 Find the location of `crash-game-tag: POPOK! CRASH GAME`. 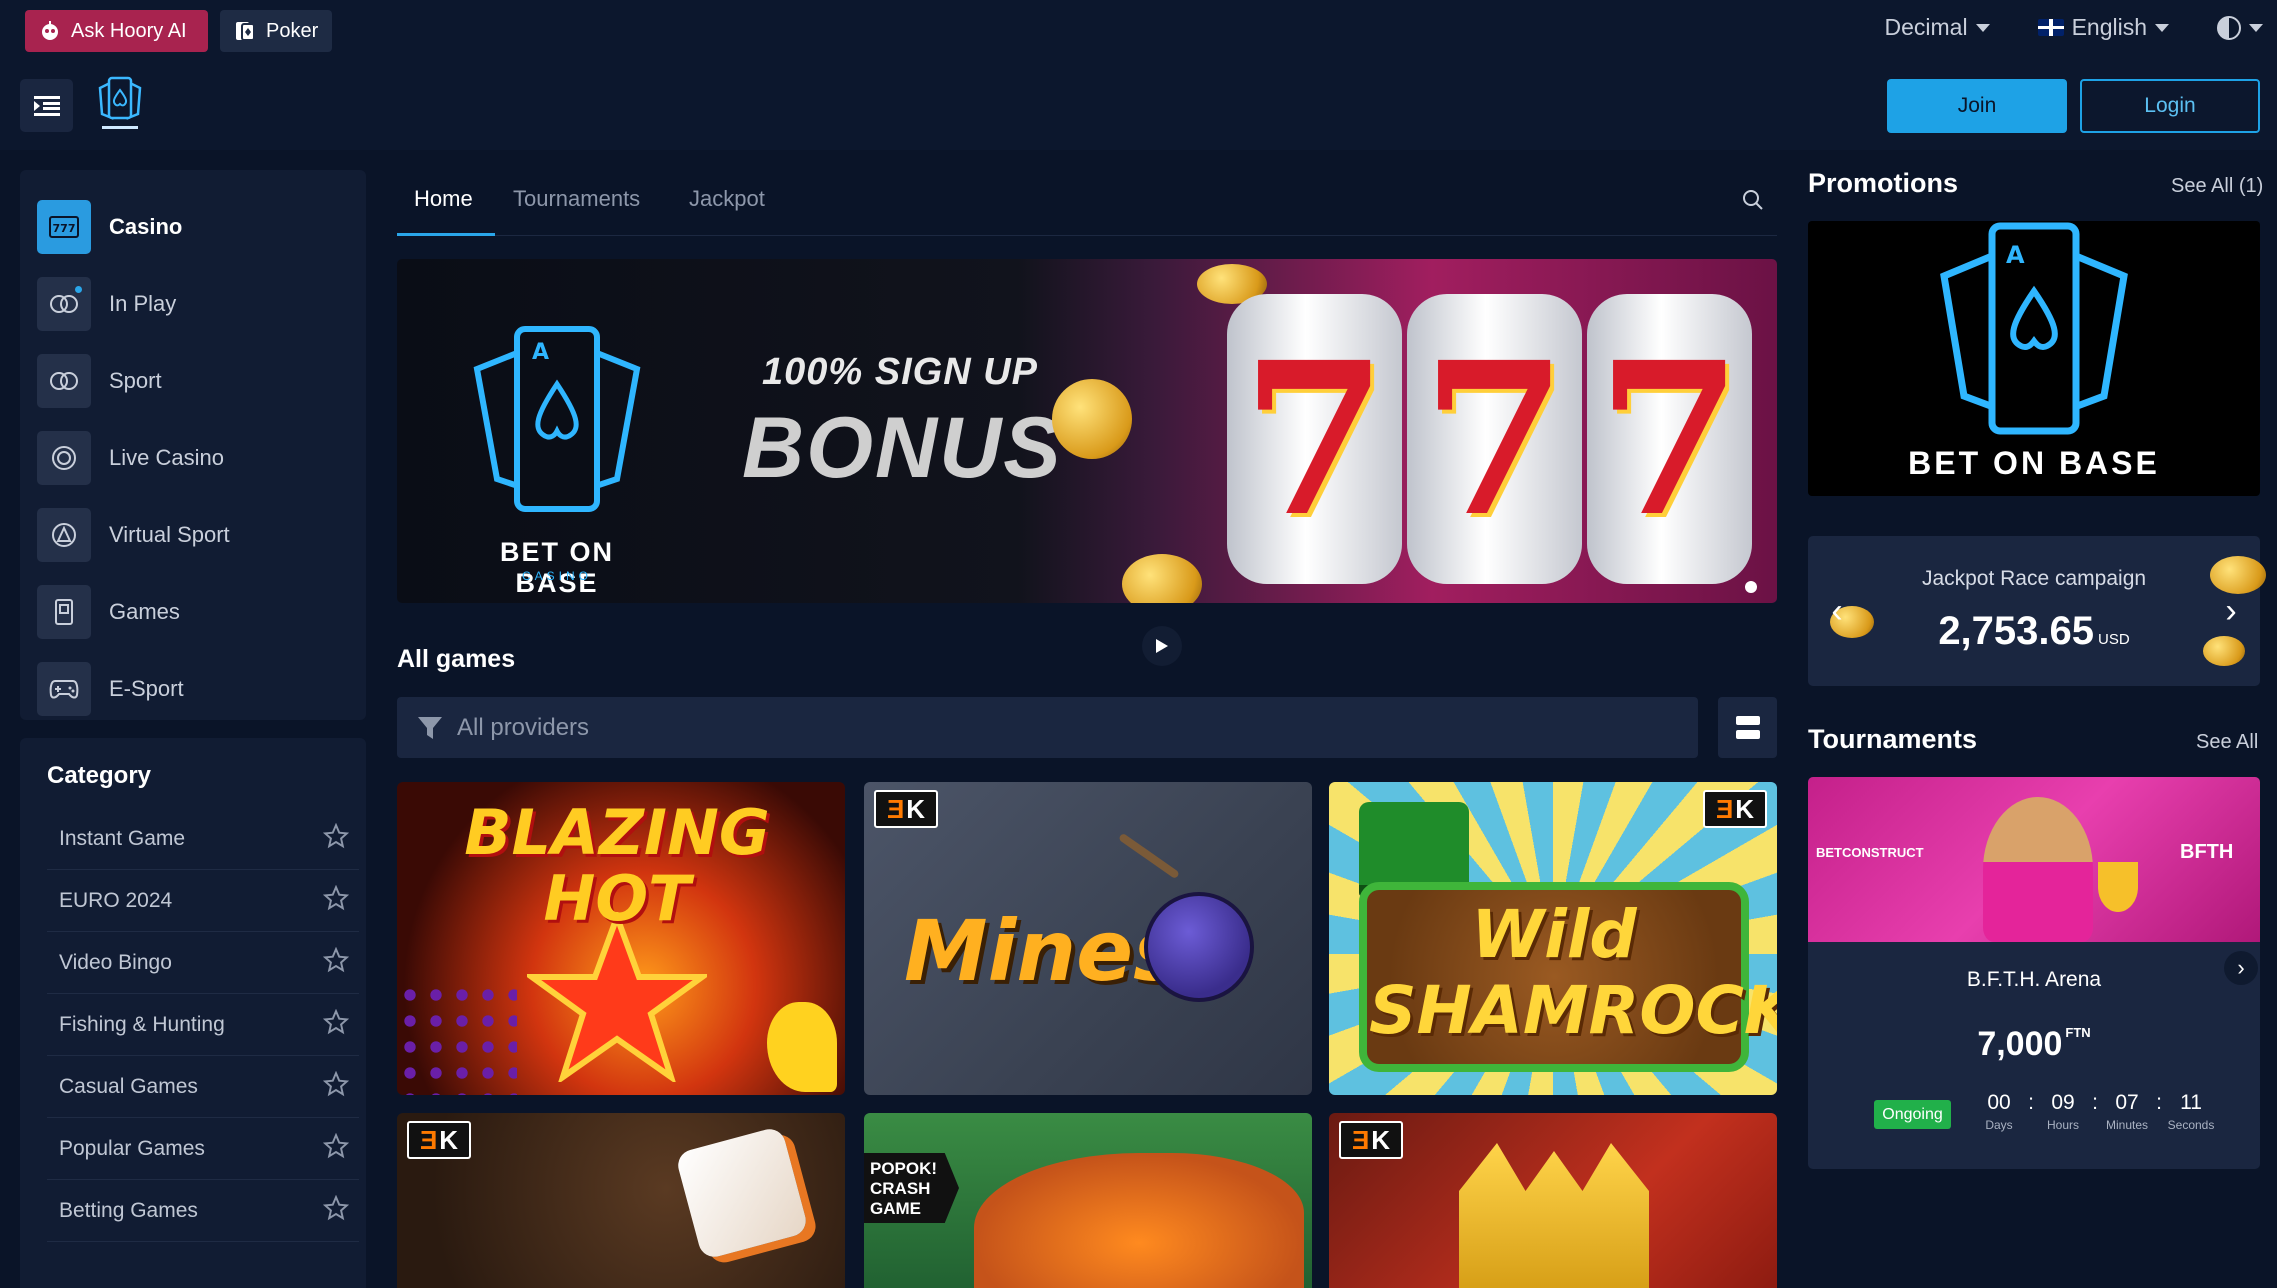

crash-game-tag: POPOK! CRASH GAME is located at coordinates (911, 1188).